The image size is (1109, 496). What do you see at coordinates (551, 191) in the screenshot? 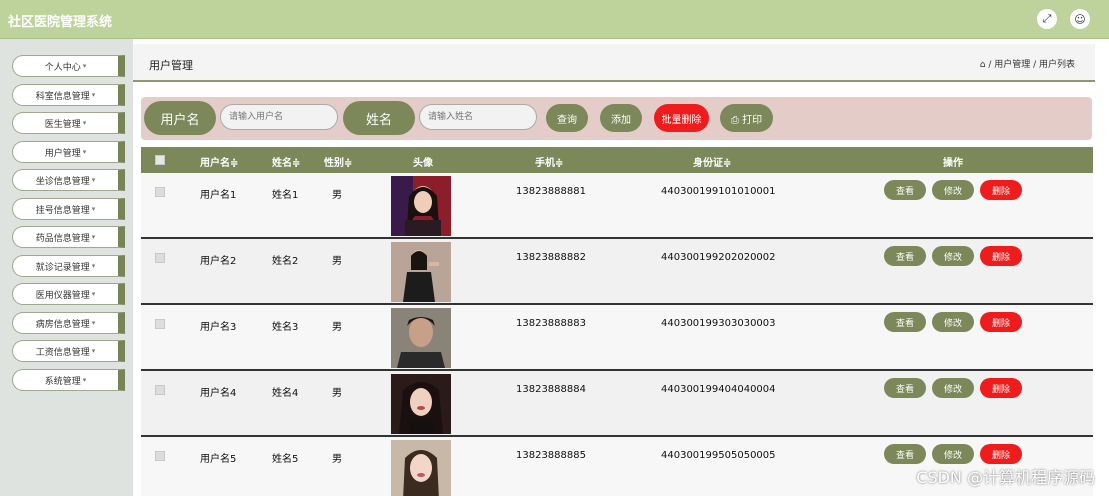
I see `cell-phone: 13823888881` at bounding box center [551, 191].